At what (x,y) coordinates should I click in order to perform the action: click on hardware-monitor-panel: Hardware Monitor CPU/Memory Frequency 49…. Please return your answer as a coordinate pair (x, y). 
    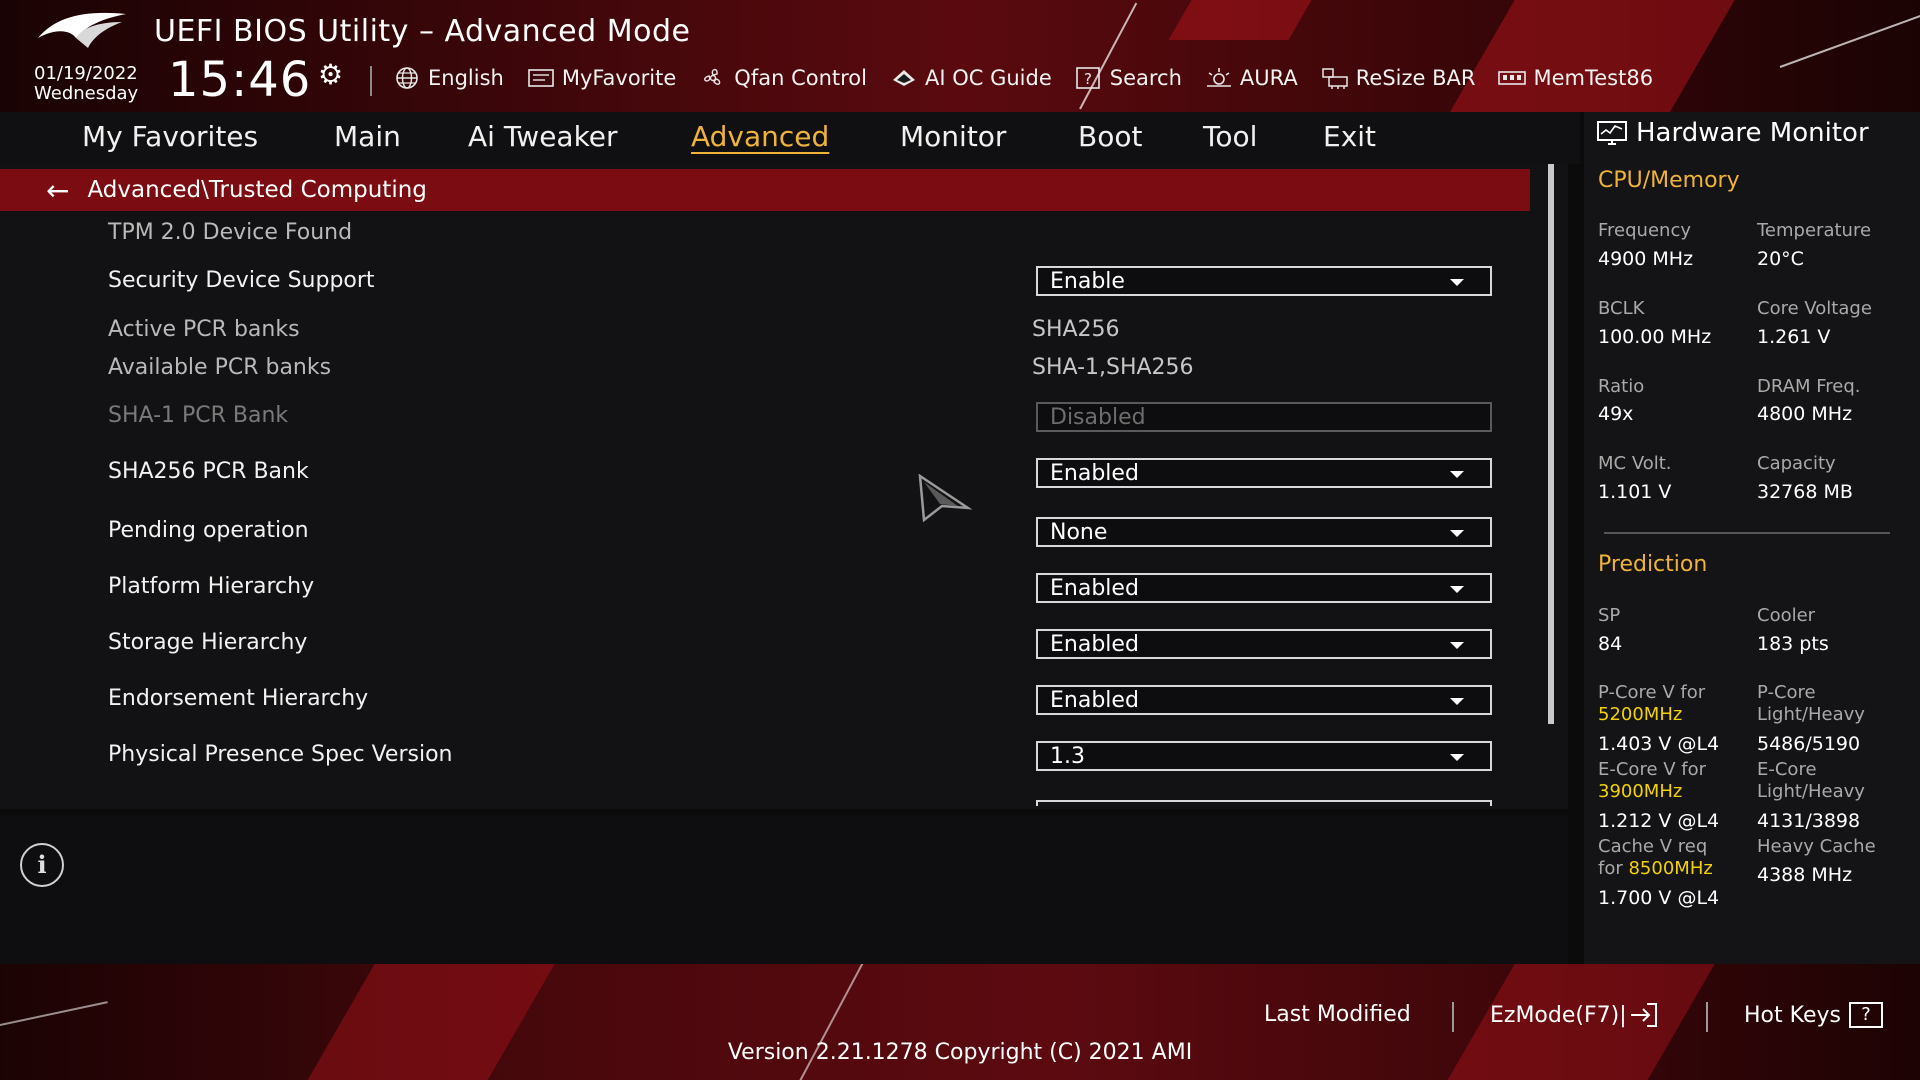
    Looking at the image, I should click on (1752, 538).